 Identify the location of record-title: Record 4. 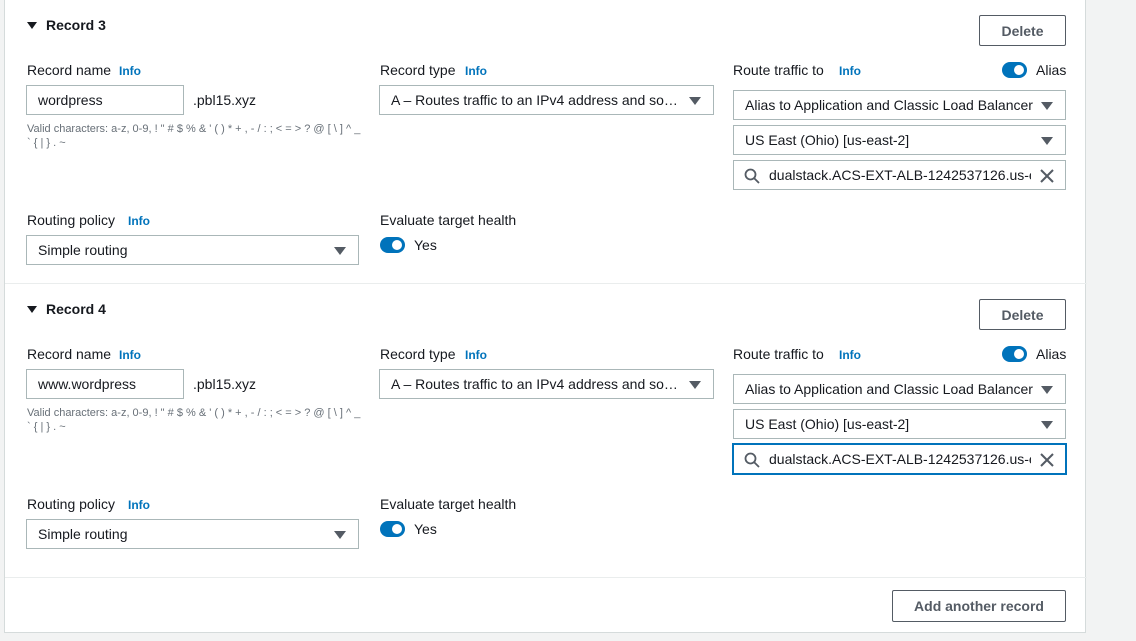
(76, 309).